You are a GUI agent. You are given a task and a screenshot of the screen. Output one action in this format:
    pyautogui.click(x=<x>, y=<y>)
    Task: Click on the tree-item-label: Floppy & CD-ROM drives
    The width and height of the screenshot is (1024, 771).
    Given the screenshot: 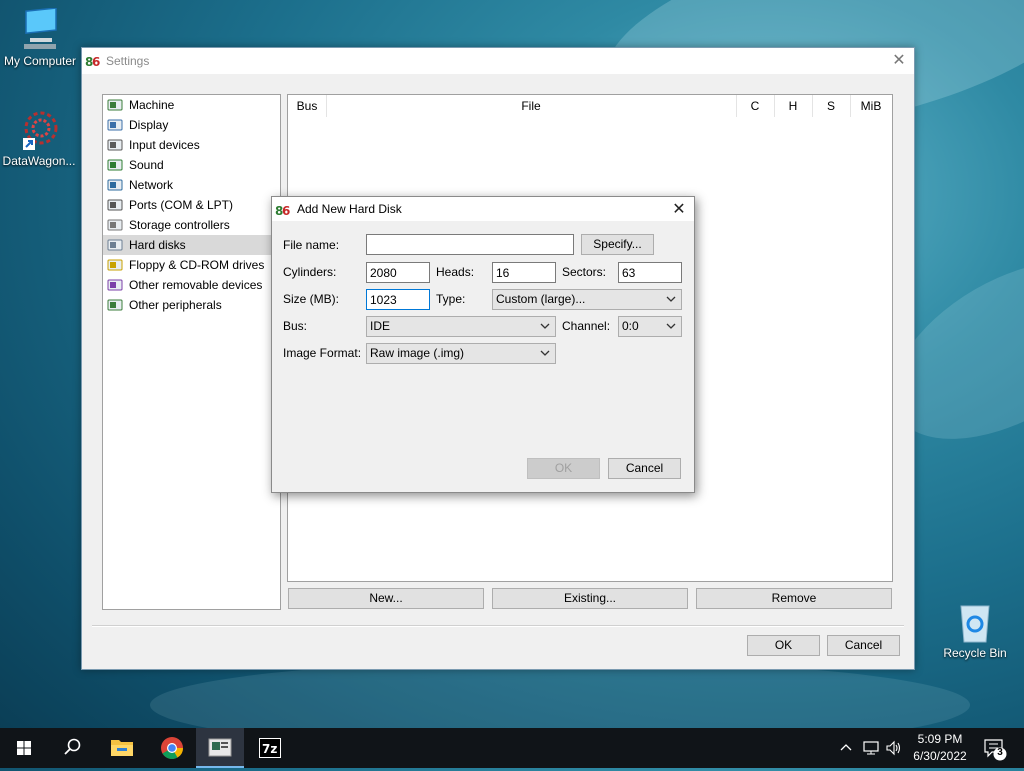 What is the action you would take?
    pyautogui.click(x=197, y=265)
    